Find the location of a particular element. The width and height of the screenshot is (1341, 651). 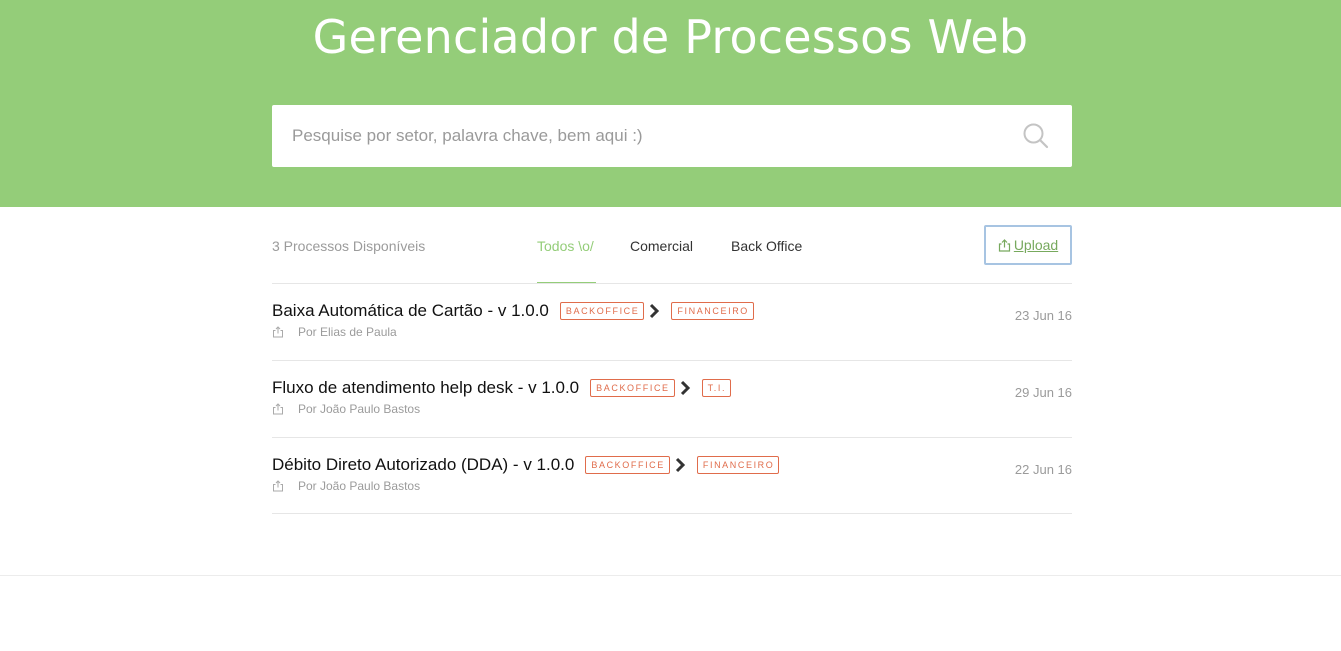

search-input is located at coordinates (642, 136).